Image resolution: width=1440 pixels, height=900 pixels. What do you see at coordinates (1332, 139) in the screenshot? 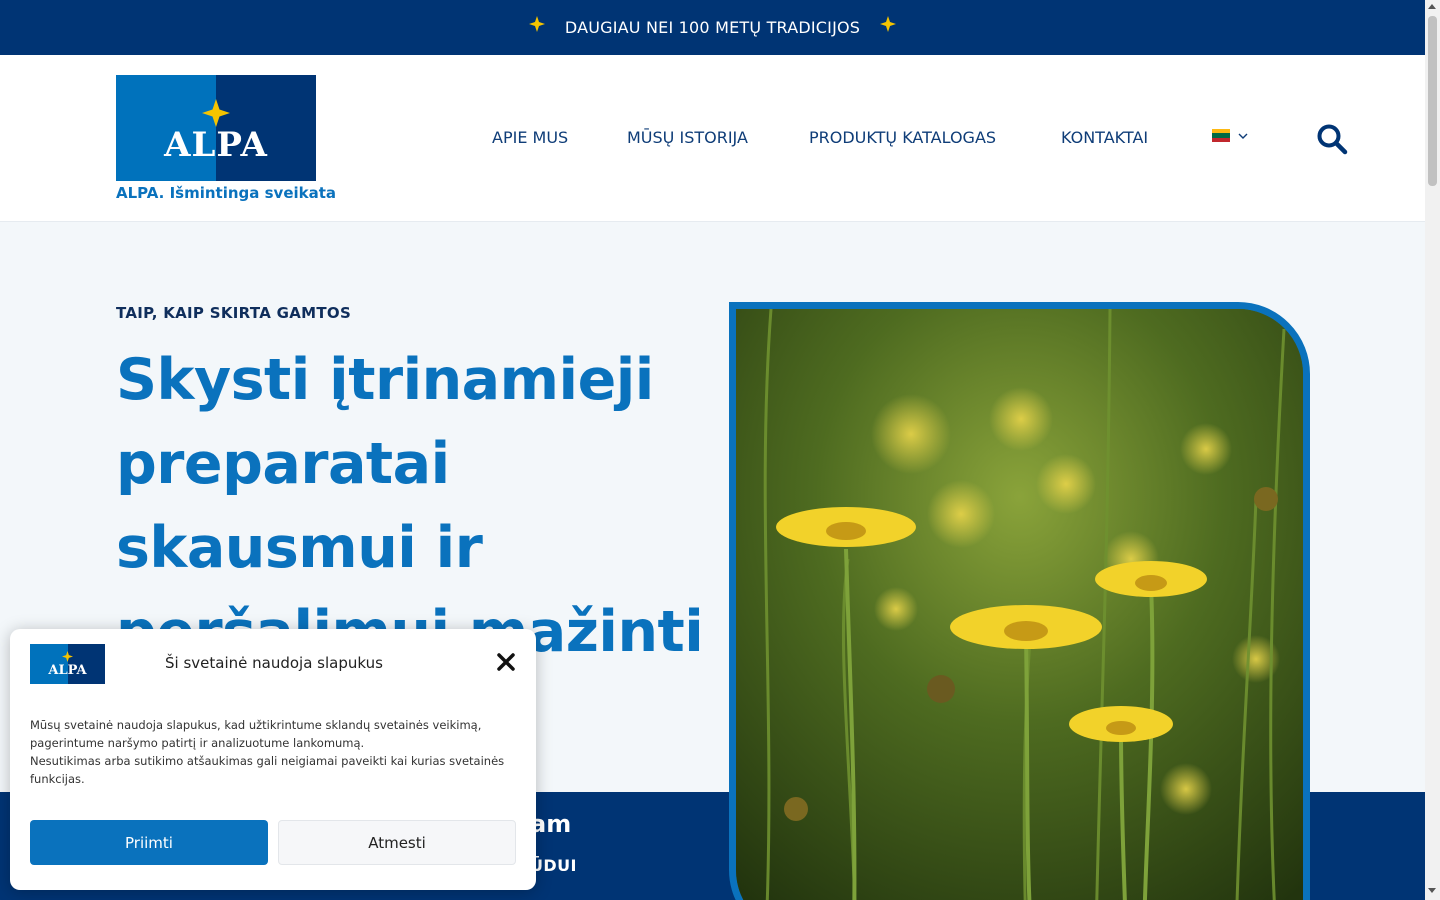
I see `search-icon` at bounding box center [1332, 139].